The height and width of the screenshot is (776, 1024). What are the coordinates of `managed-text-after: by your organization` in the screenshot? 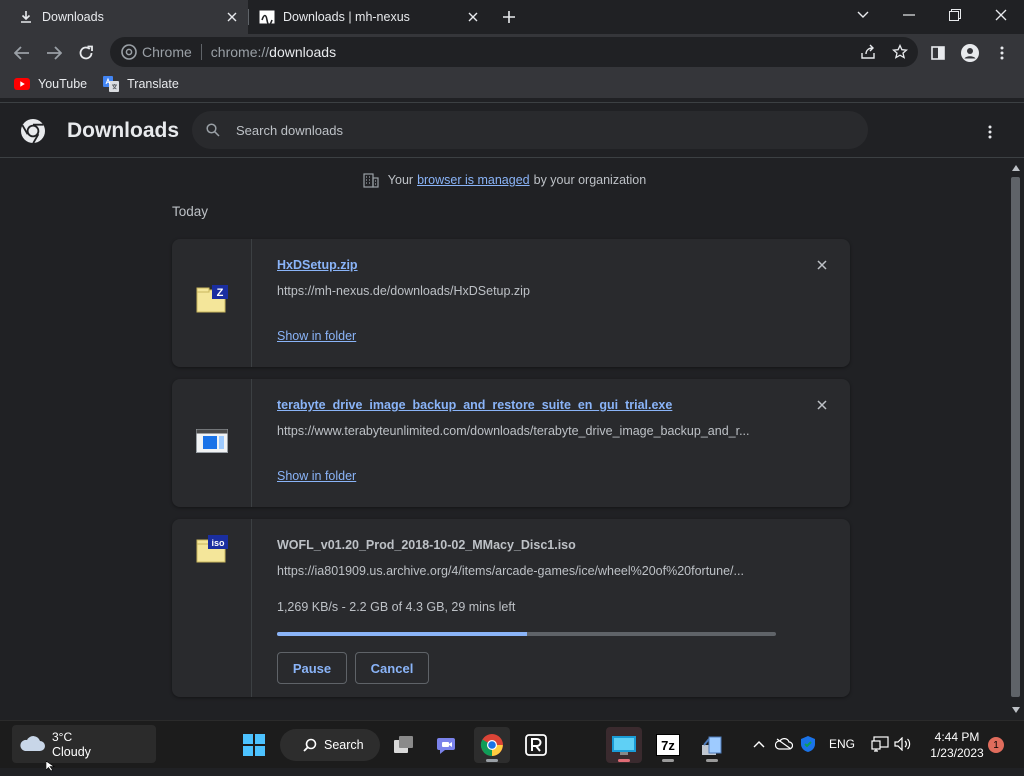 It's located at (590, 180).